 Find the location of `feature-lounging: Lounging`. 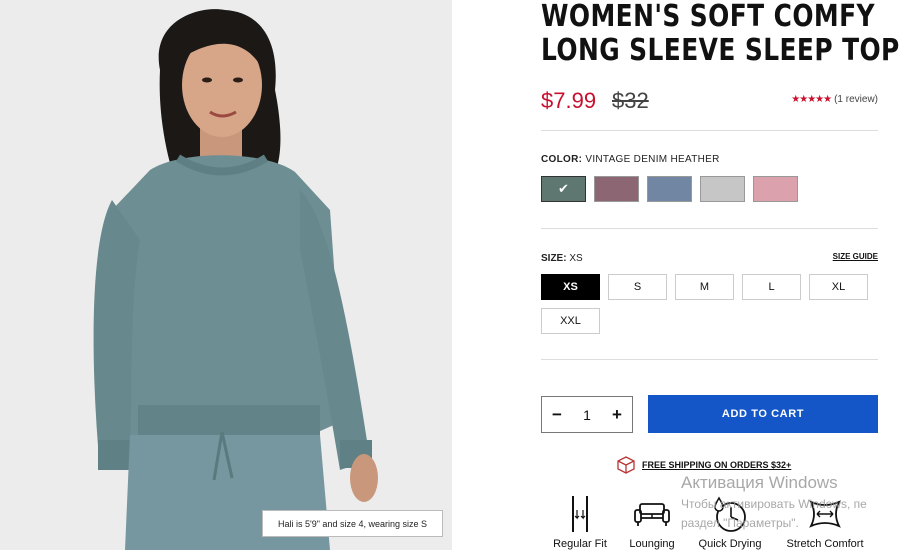

feature-lounging: Lounging is located at coordinates (652, 522).